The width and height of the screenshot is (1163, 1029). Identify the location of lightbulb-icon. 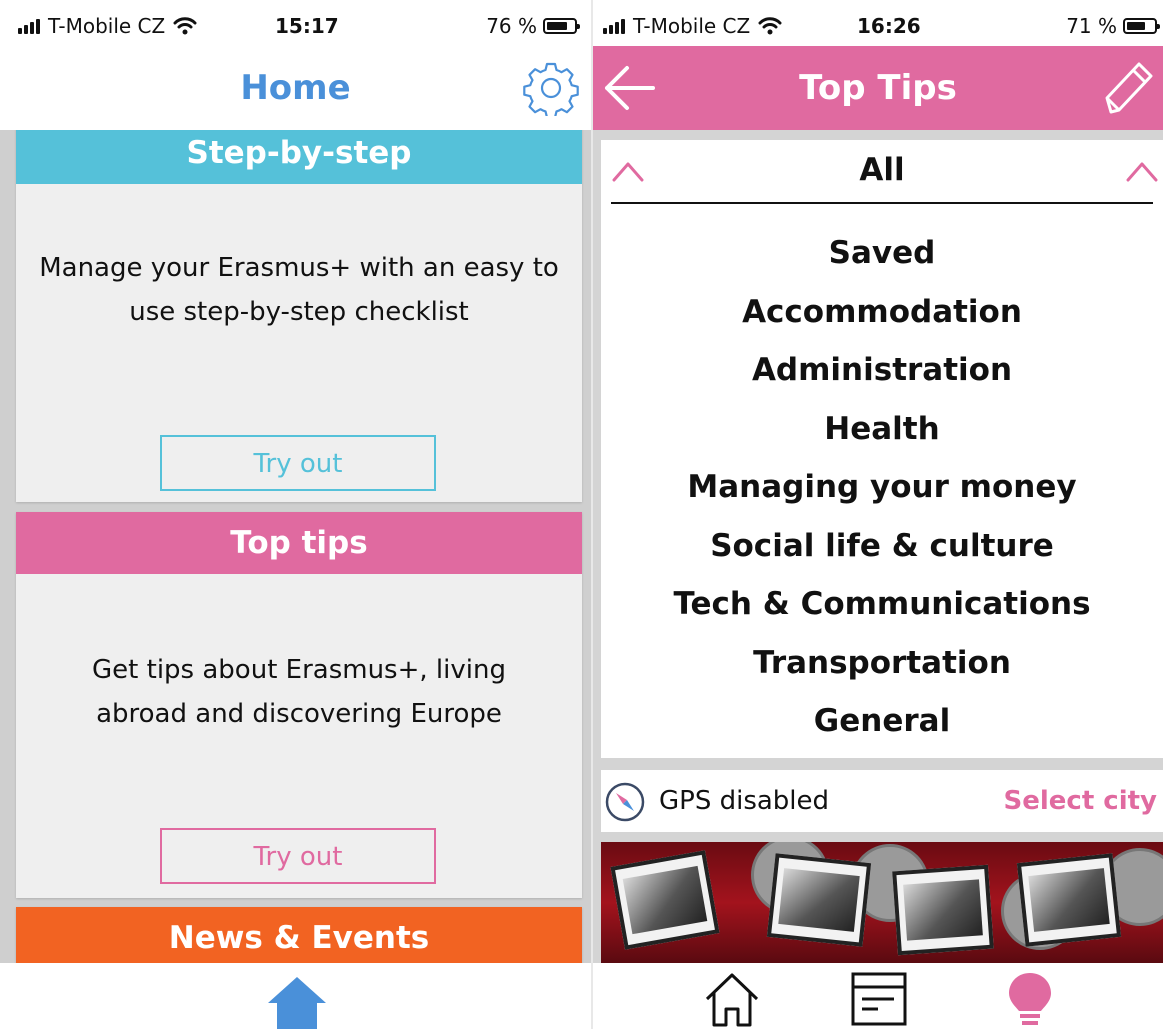
(1030, 1000).